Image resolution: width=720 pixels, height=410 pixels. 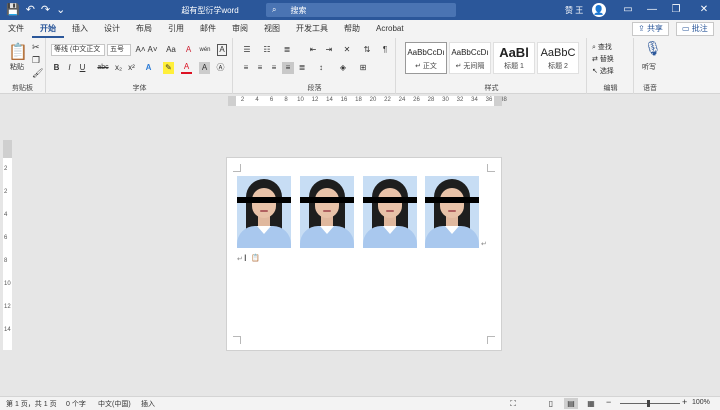 What do you see at coordinates (288, 68) in the screenshot?
I see `justify-icon: ≡` at bounding box center [288, 68].